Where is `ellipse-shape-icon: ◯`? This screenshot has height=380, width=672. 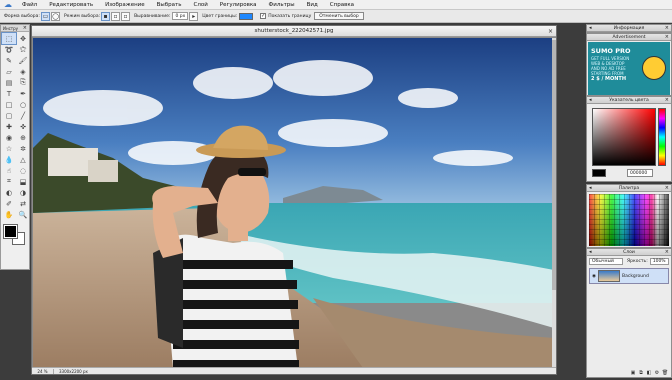 ellipse-shape-icon: ◯ is located at coordinates (55, 16).